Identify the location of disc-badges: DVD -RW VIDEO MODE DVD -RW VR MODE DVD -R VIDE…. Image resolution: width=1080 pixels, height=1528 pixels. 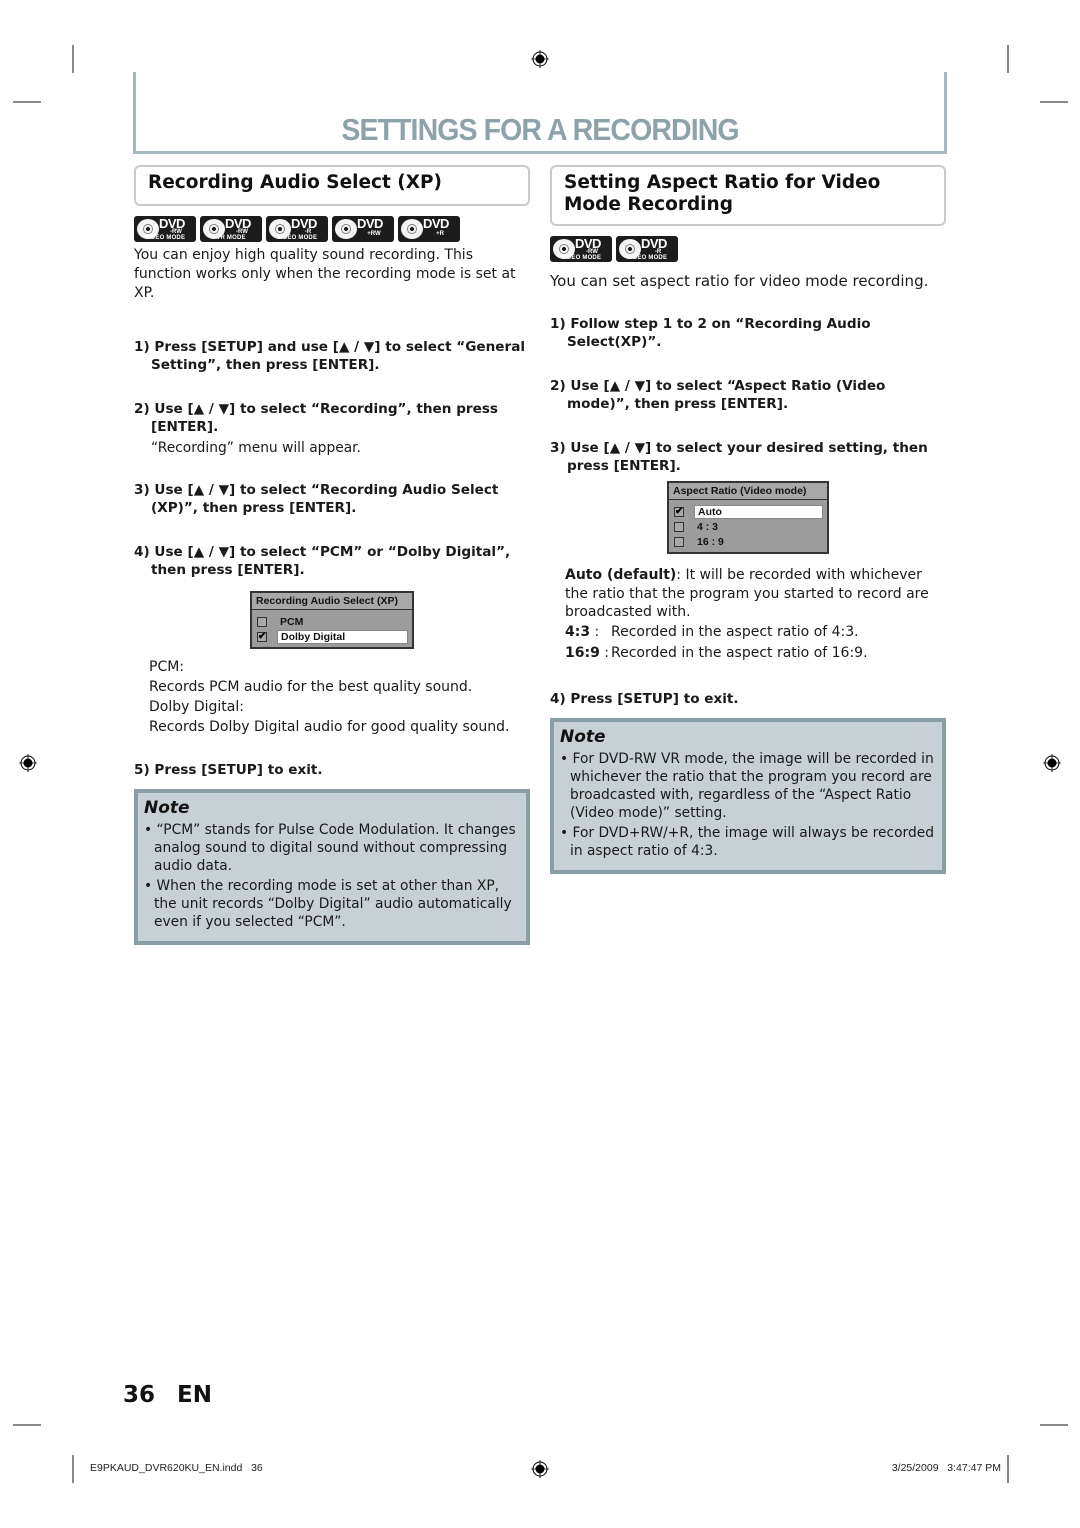
(332, 229).